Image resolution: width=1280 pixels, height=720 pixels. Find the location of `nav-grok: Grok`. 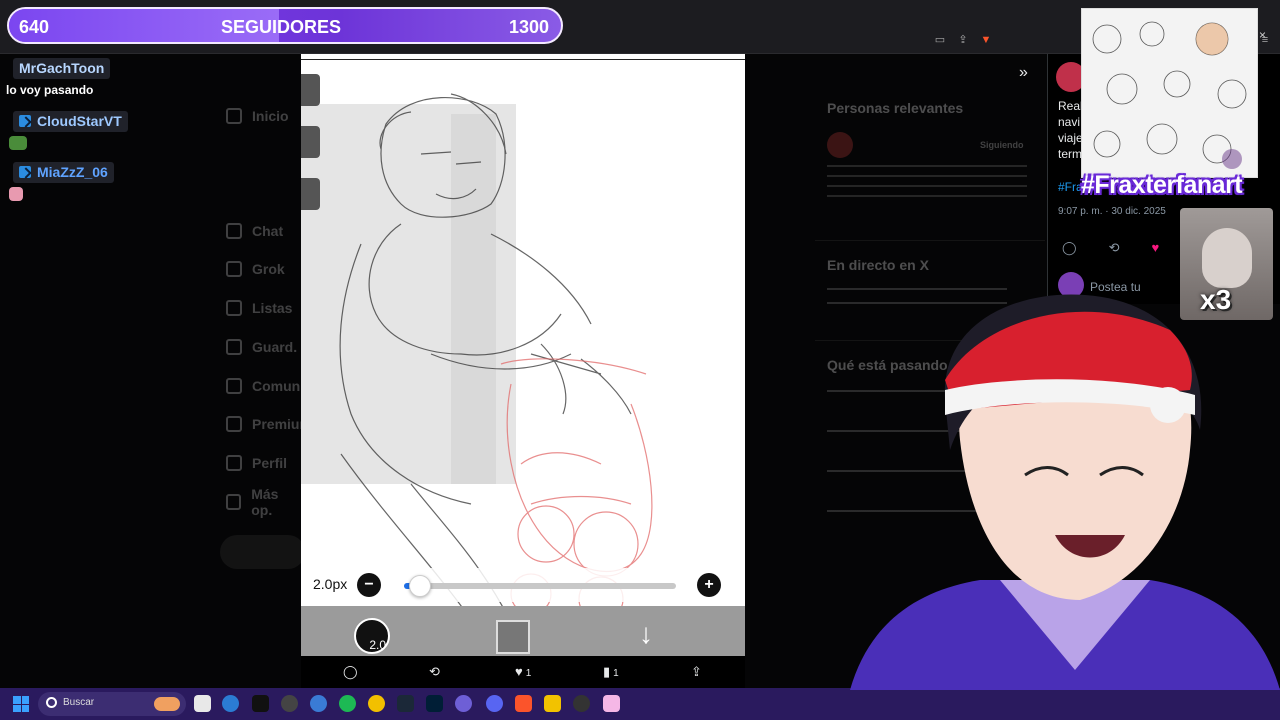

nav-grok: Grok is located at coordinates (255, 269).